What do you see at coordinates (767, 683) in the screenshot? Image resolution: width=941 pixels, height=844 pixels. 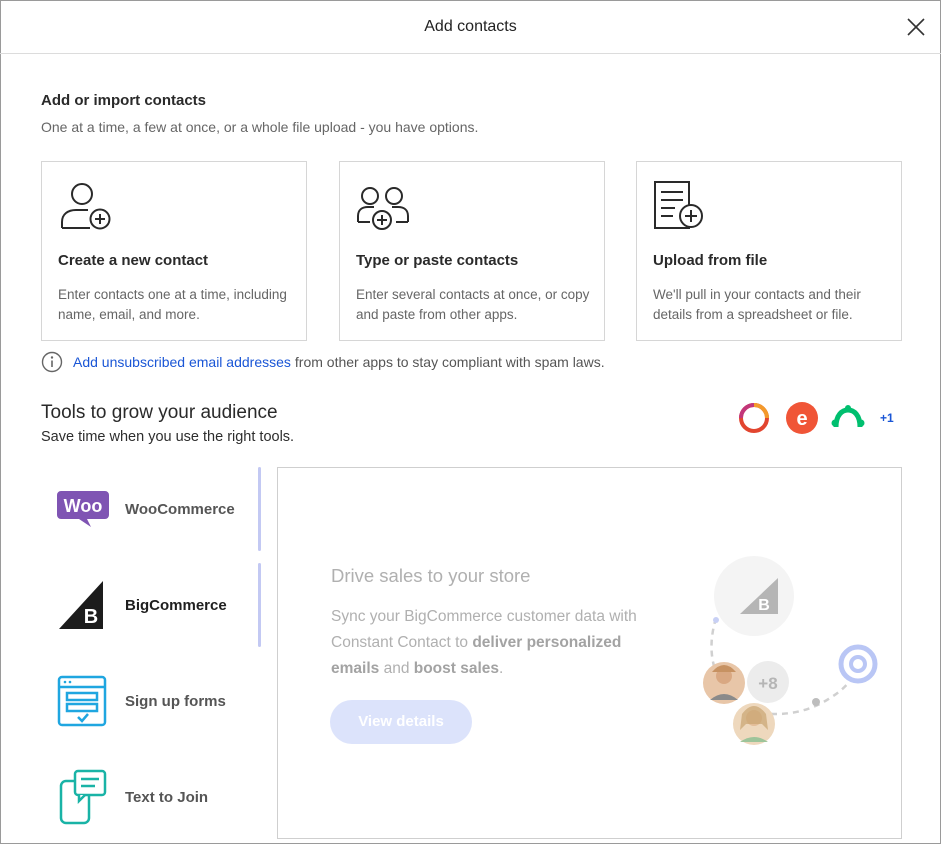 I see `contacts-count-badge: +8` at bounding box center [767, 683].